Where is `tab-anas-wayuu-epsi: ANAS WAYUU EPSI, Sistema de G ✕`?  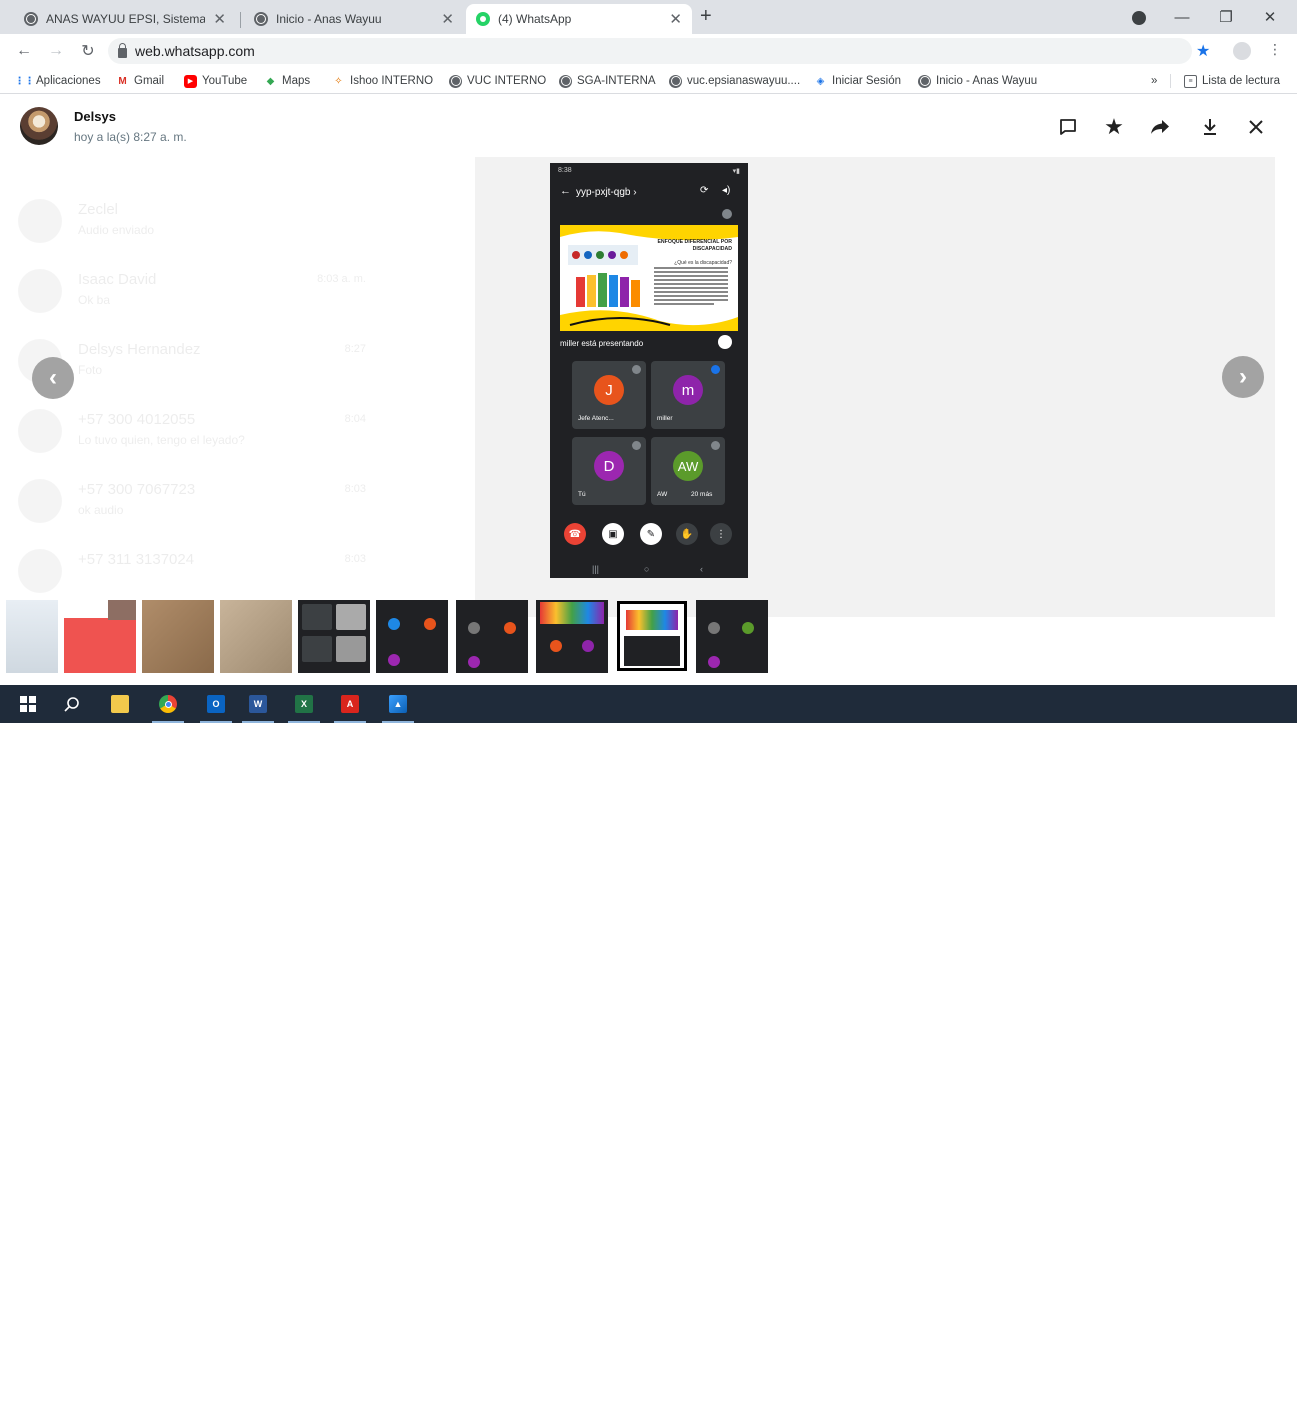 tab-anas-wayuu-epsi: ANAS WAYUU EPSI, Sistema de G ✕ is located at coordinates (125, 19).